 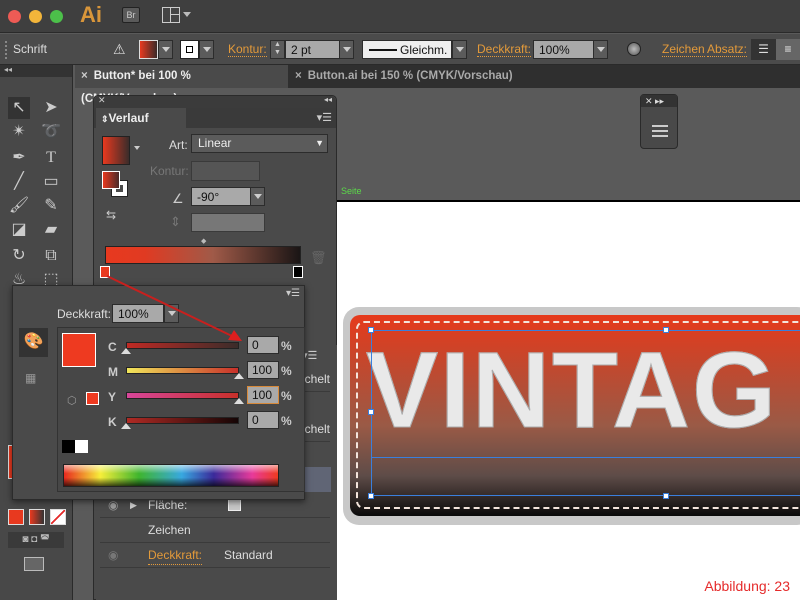 I want to click on arrow-line, so click(x=170, y=306).